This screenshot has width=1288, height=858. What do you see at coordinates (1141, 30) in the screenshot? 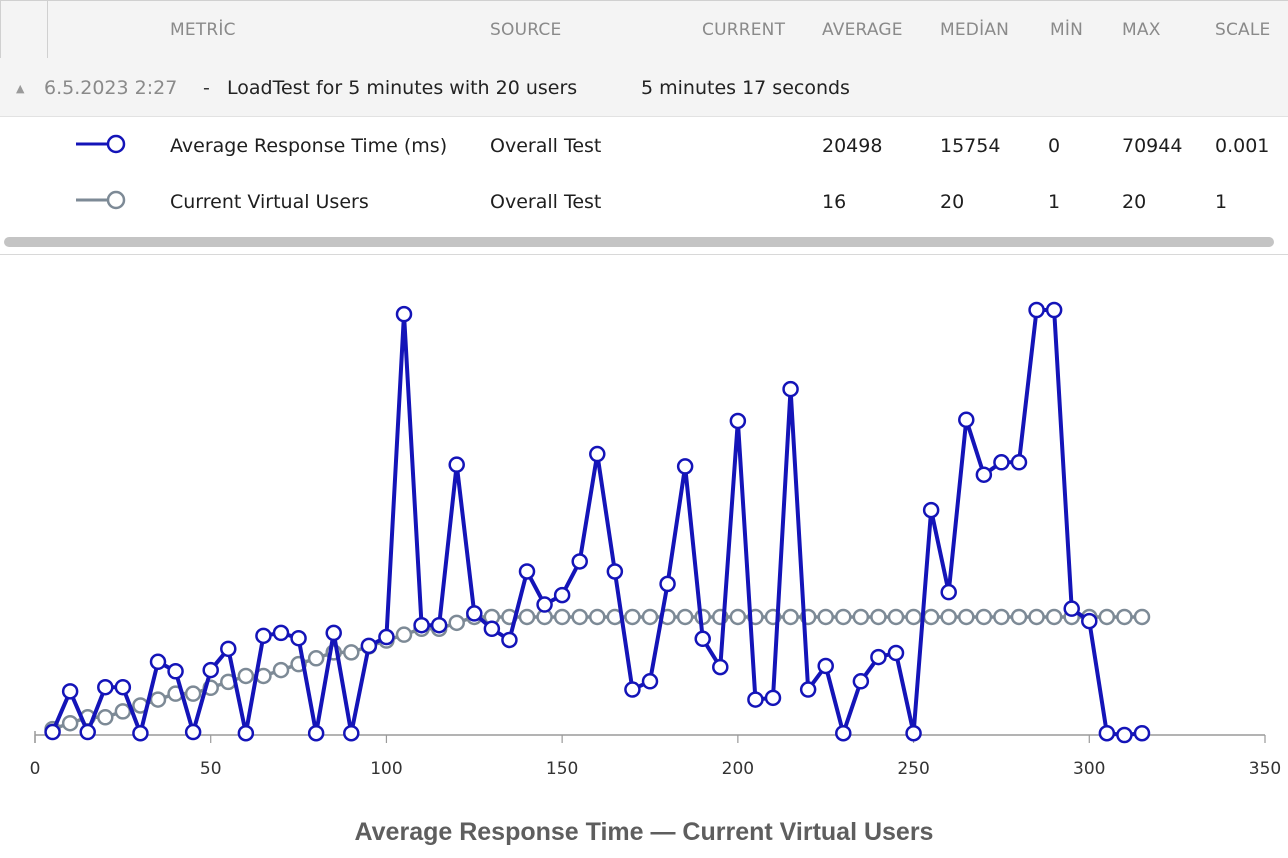
I see `header-max: MAX` at bounding box center [1141, 30].